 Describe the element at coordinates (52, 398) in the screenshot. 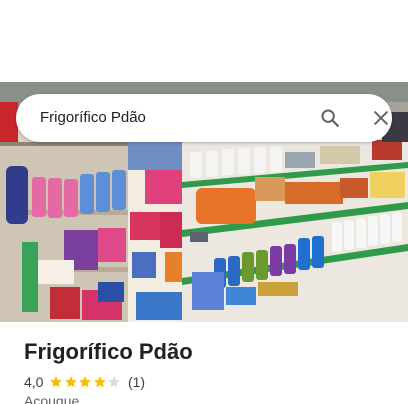

I see `place-category: Açougue` at that location.